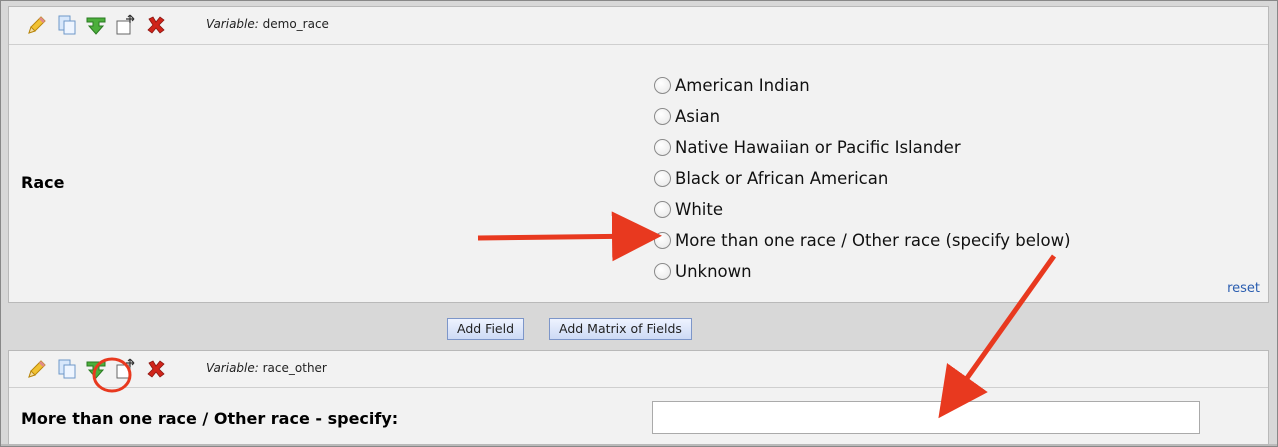 The height and width of the screenshot is (447, 1278). I want to click on choice-asian: Asian, so click(862, 116).